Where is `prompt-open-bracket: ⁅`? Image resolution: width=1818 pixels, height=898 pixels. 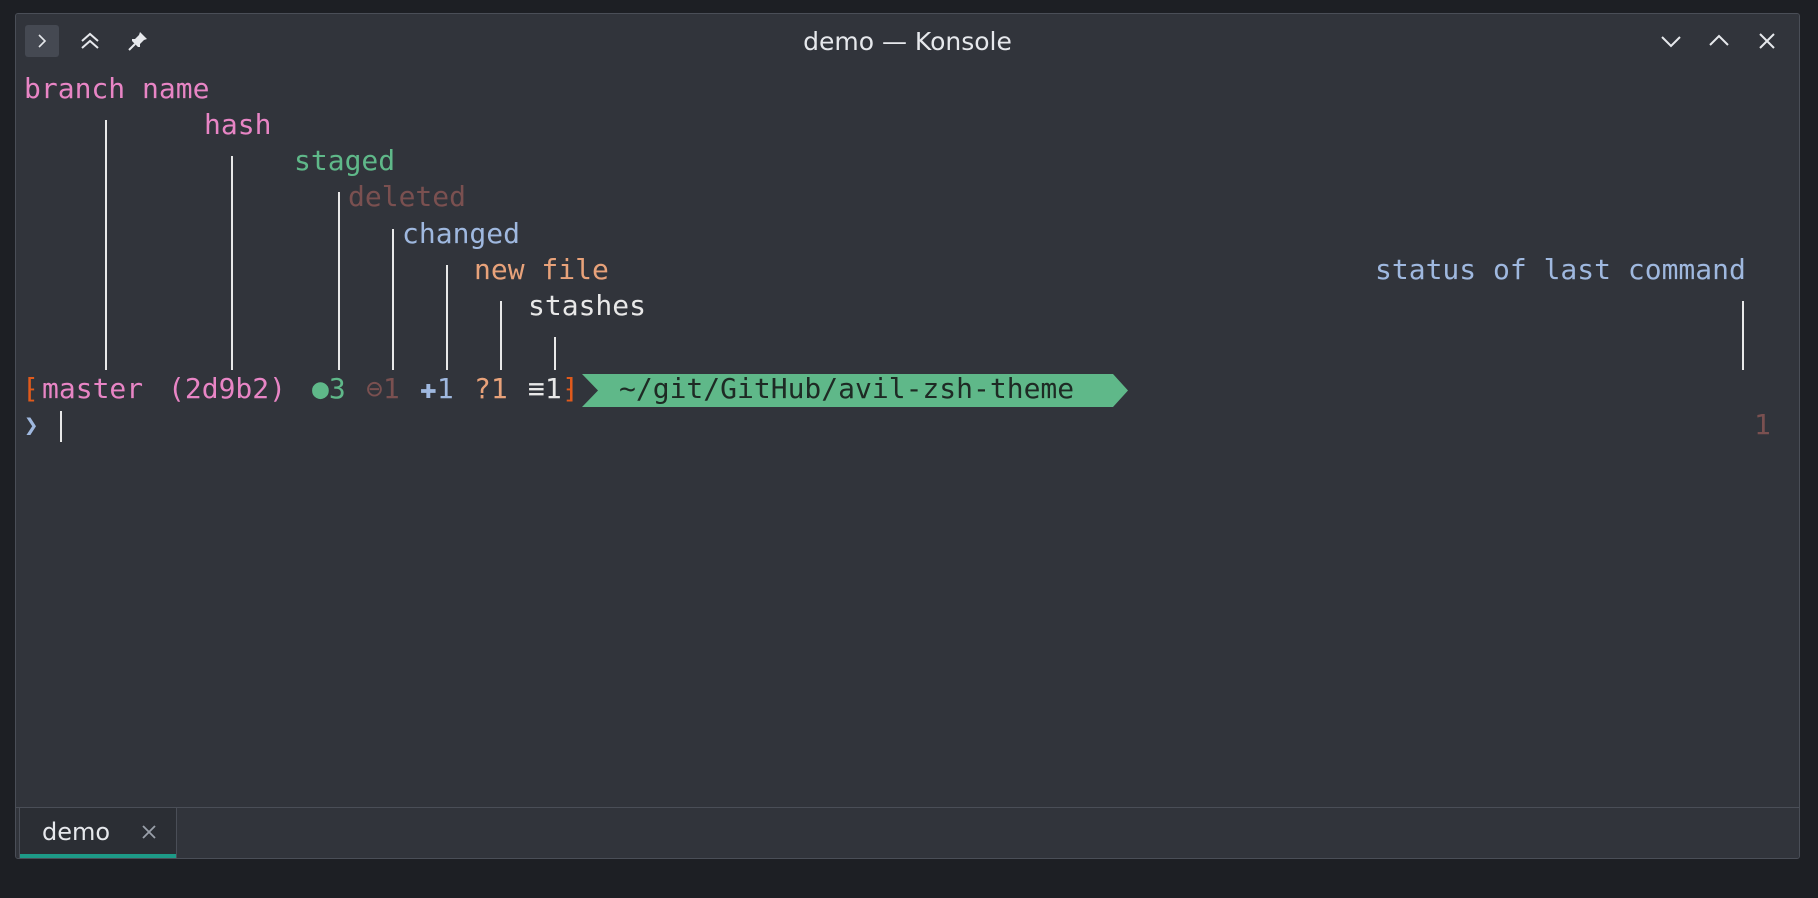 prompt-open-bracket: ⁅ is located at coordinates (30, 388).